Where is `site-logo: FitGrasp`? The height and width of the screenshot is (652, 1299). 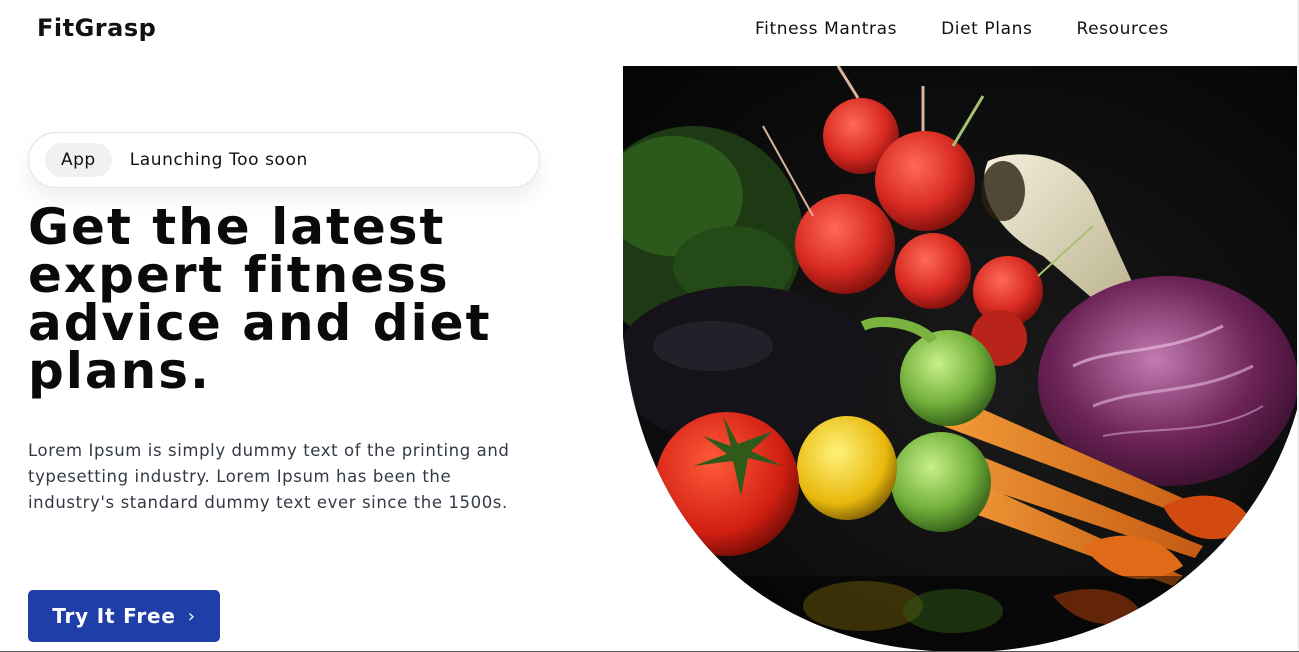
site-logo: FitGrasp is located at coordinates (96, 28).